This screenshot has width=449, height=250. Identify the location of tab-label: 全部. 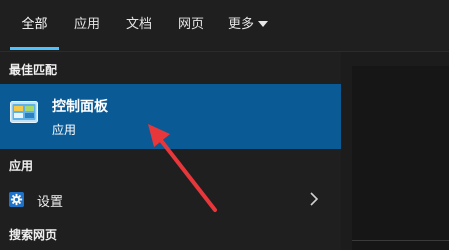
(34, 24).